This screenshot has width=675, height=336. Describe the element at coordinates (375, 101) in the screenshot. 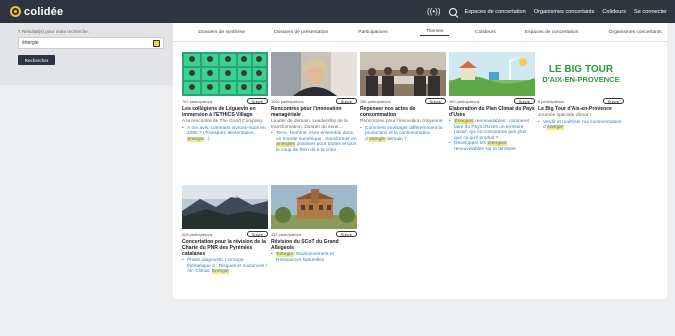

I see `participation-count: 286 participations` at that location.